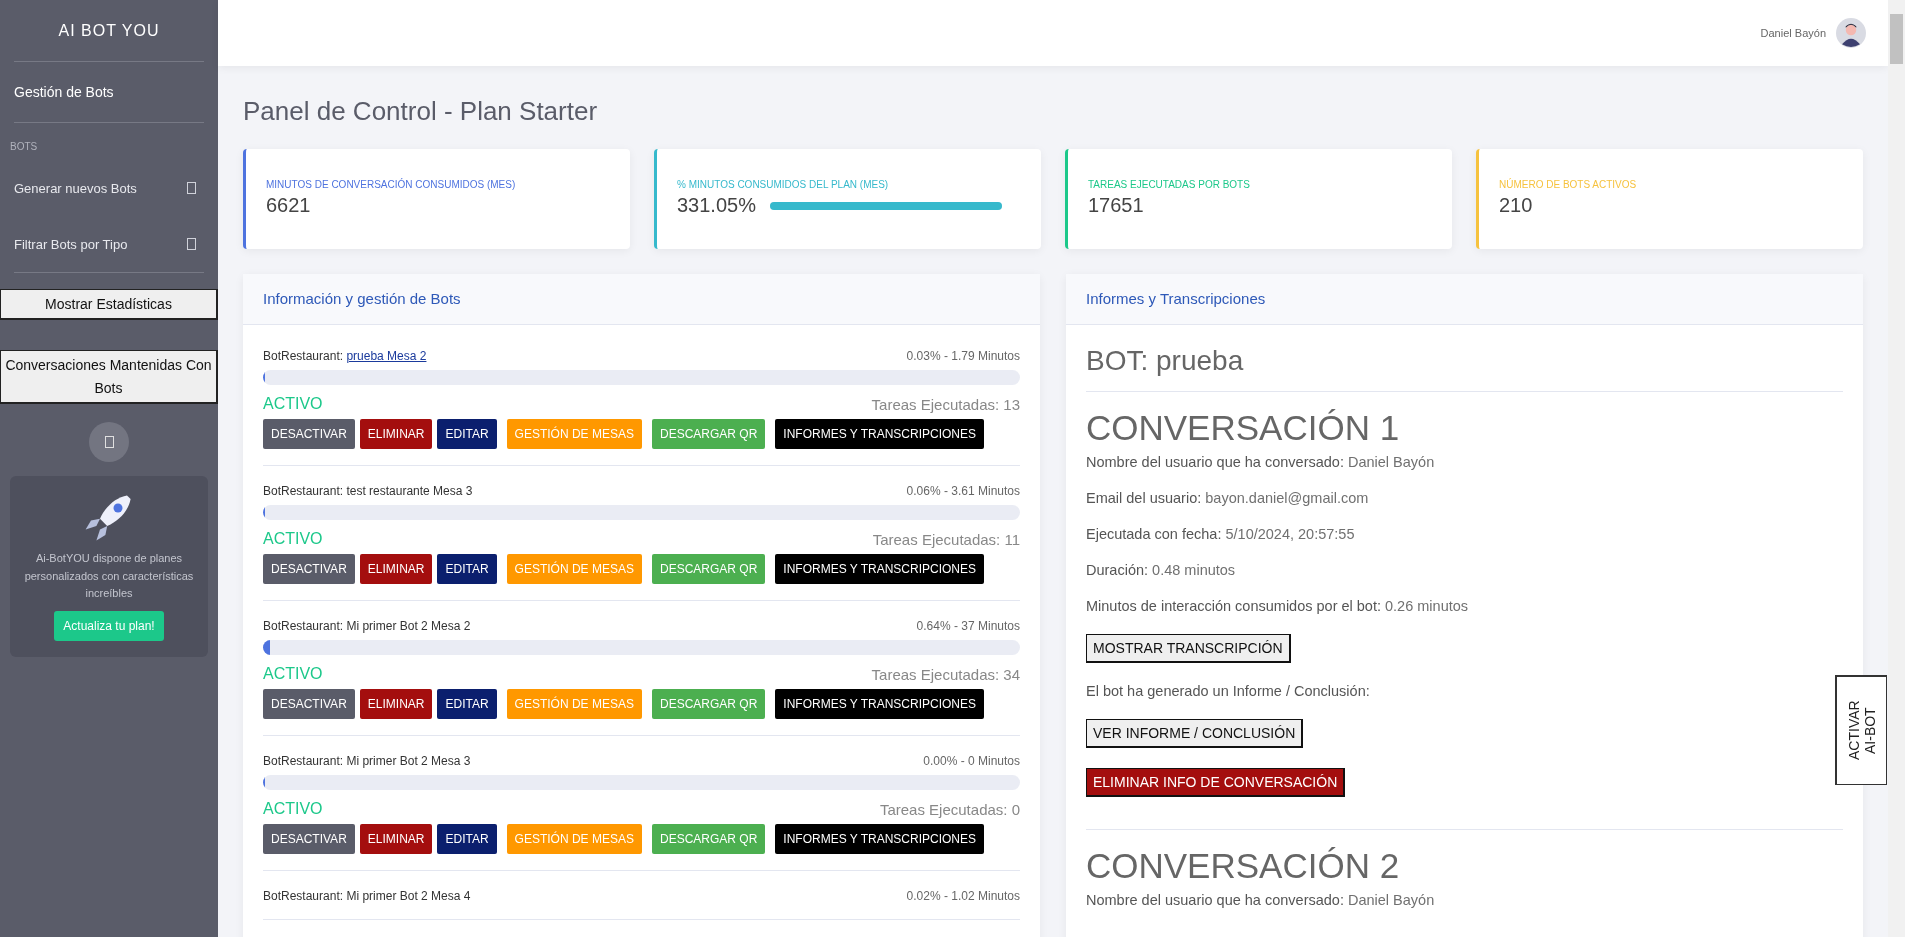  I want to click on conversation-field: Duración: 0.48 minutos, so click(1464, 570).